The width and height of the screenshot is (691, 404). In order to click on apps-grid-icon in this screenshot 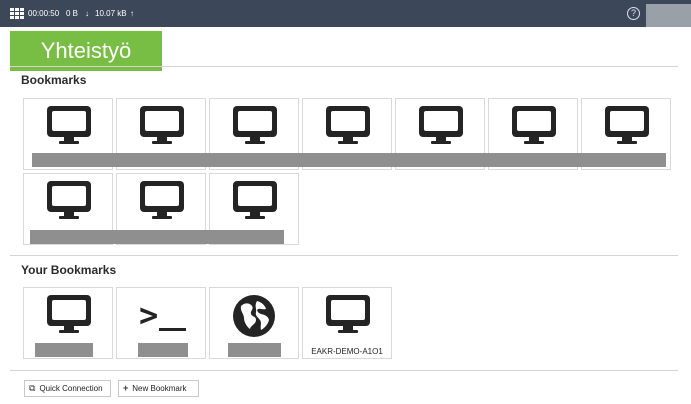, I will do `click(17, 13)`.